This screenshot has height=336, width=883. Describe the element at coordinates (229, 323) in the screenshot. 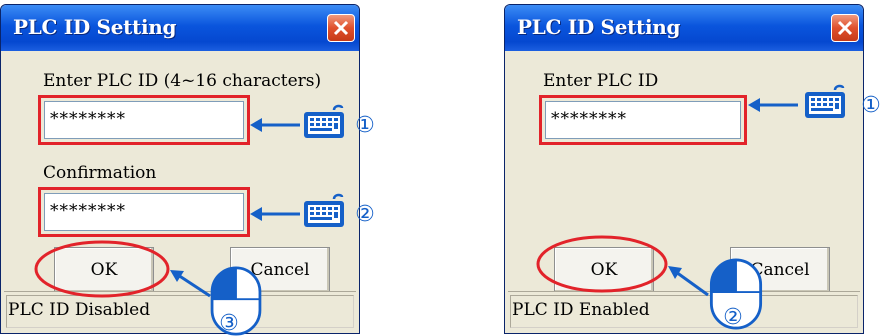

I see `step-marker-3: ③` at that location.